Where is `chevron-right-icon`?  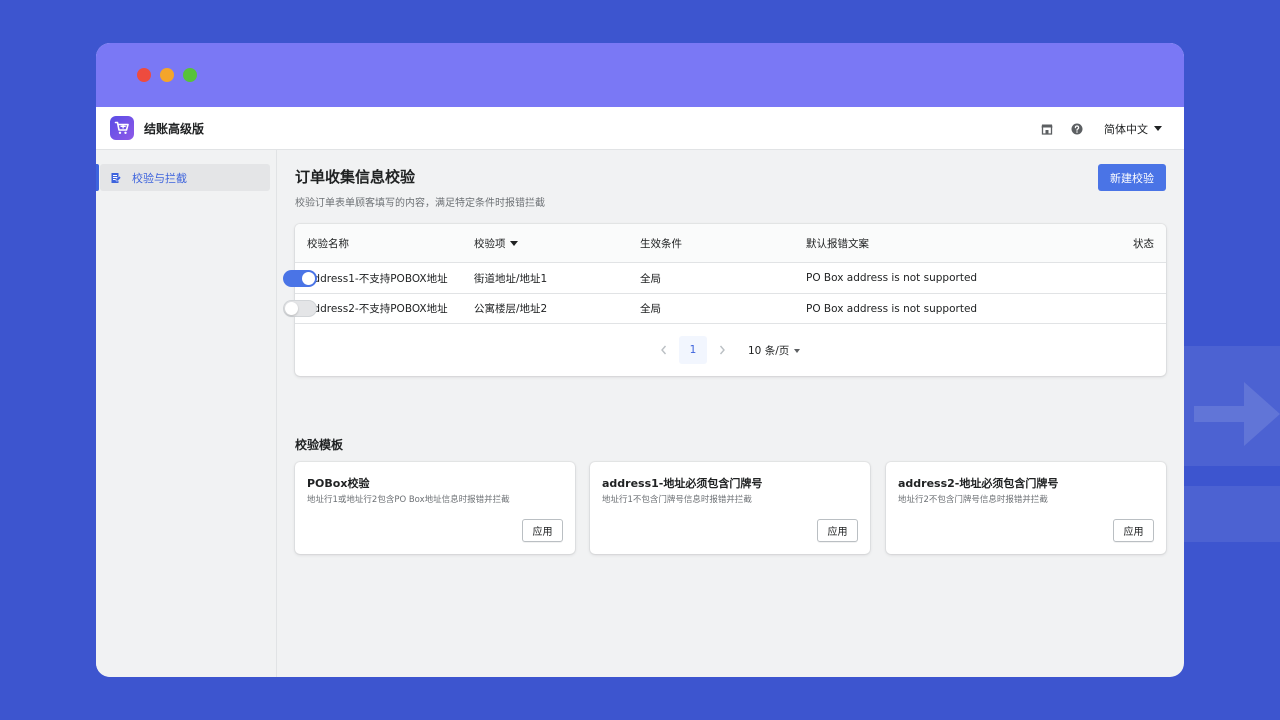
chevron-right-icon is located at coordinates (722, 350).